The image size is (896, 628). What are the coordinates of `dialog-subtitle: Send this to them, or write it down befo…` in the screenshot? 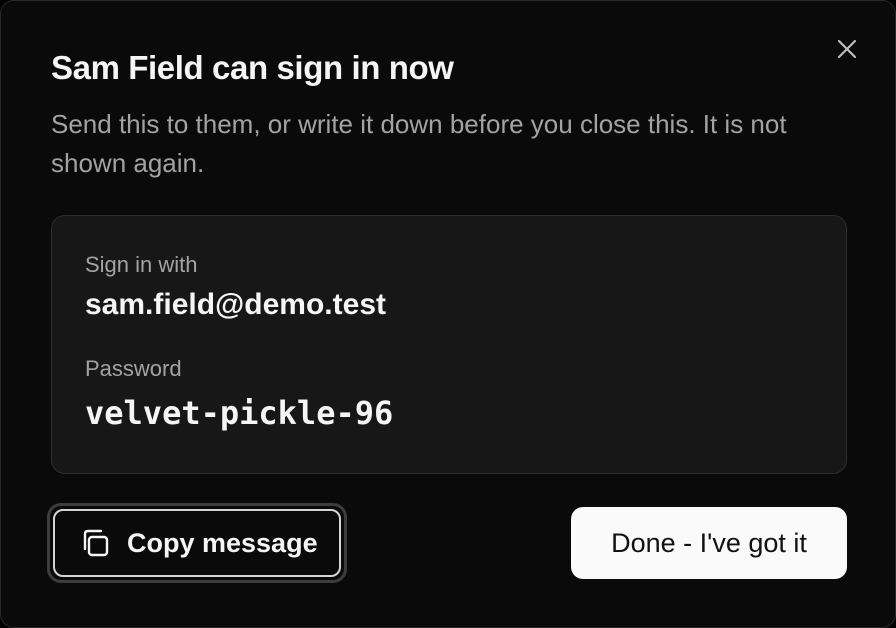 It's located at (419, 143).